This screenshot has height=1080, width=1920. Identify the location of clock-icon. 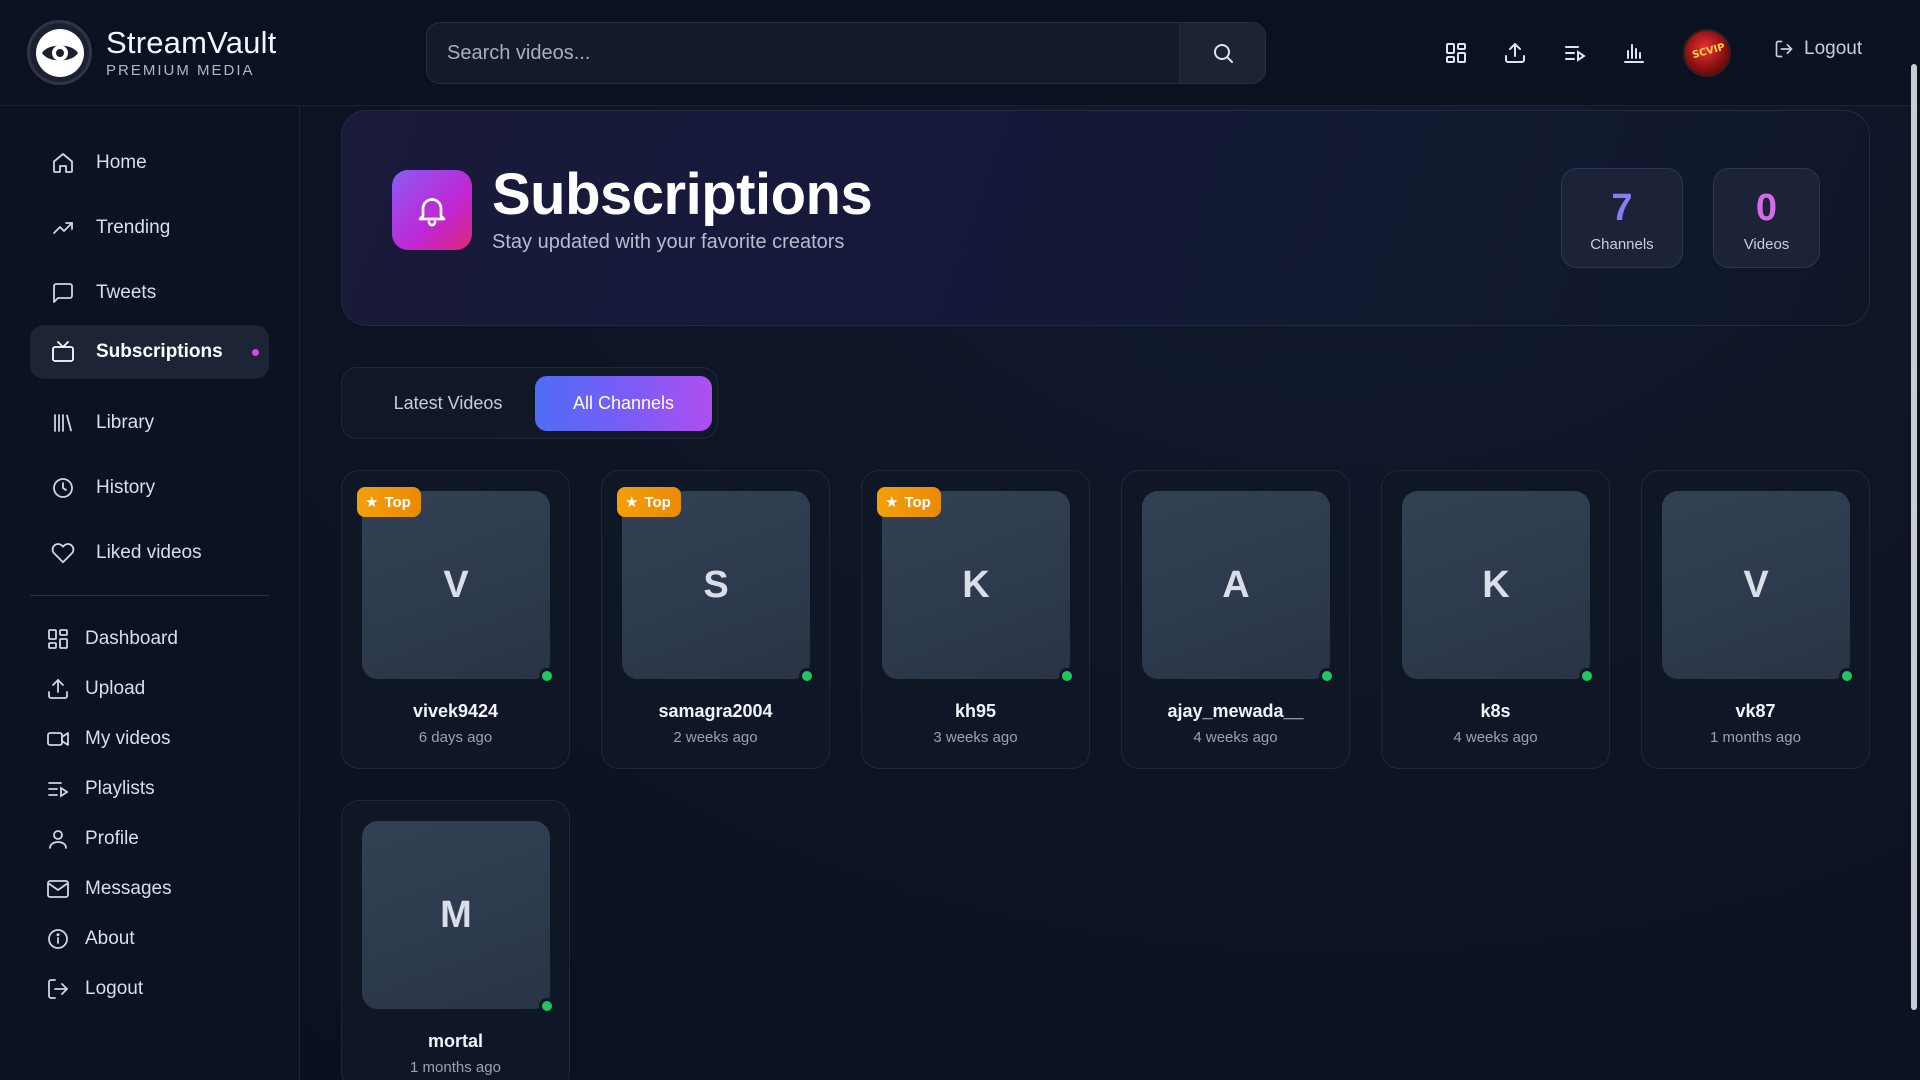
(63, 488).